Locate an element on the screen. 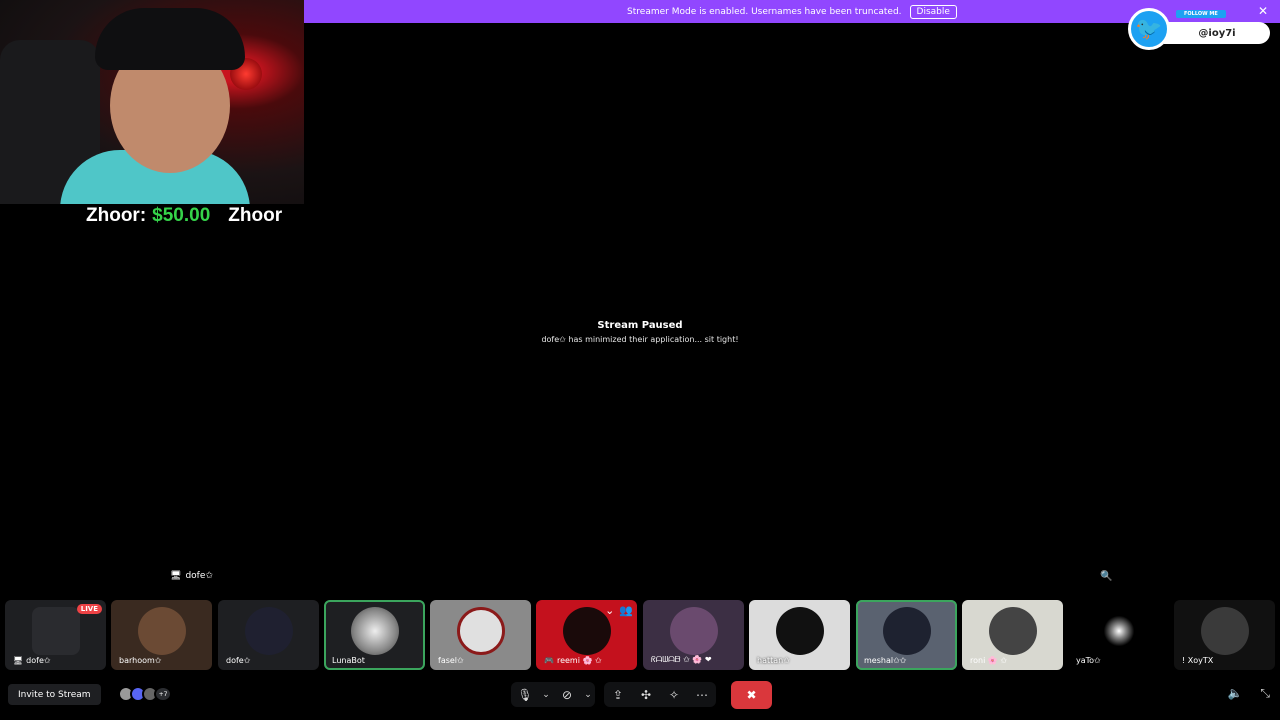  playstation-icon: 🎮 is located at coordinates (549, 660).